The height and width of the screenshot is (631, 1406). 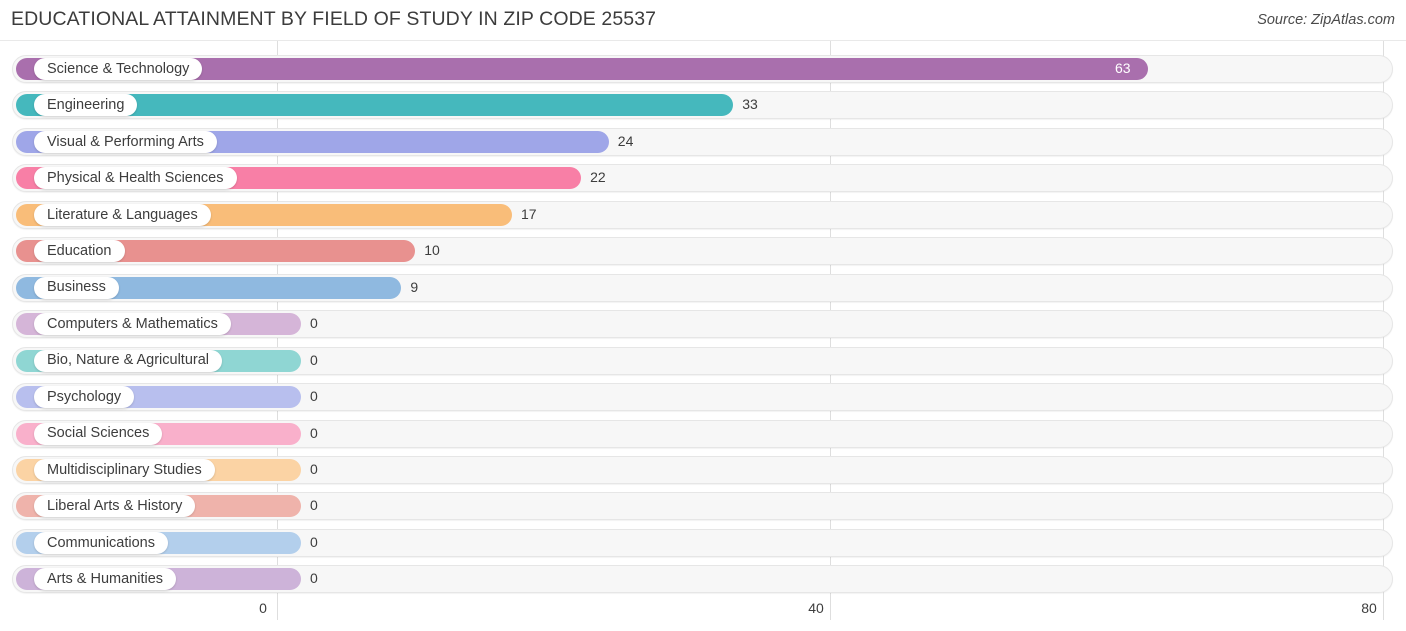 I want to click on category-label-text: Arts & Humanities, so click(x=105, y=579).